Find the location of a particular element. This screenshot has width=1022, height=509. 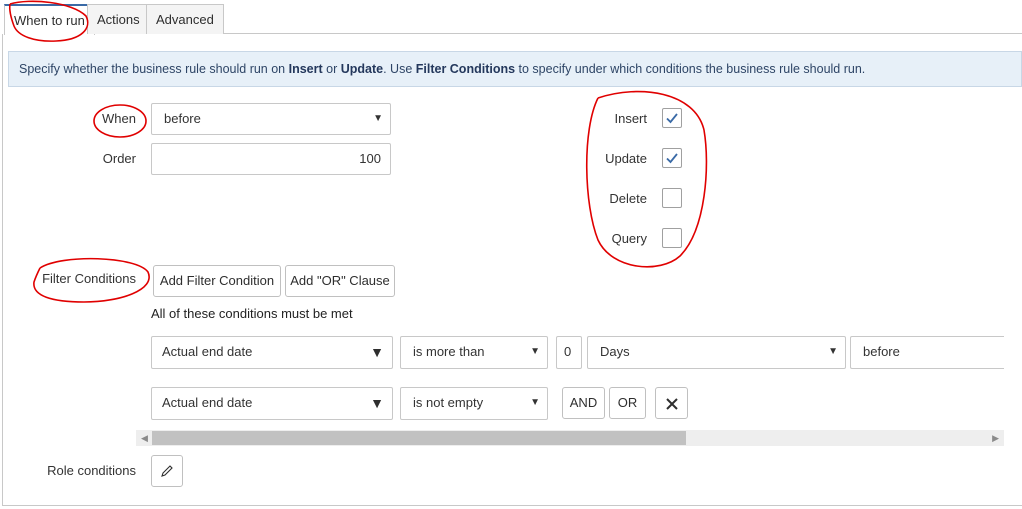

tab-label: Advanced is located at coordinates (185, 19).